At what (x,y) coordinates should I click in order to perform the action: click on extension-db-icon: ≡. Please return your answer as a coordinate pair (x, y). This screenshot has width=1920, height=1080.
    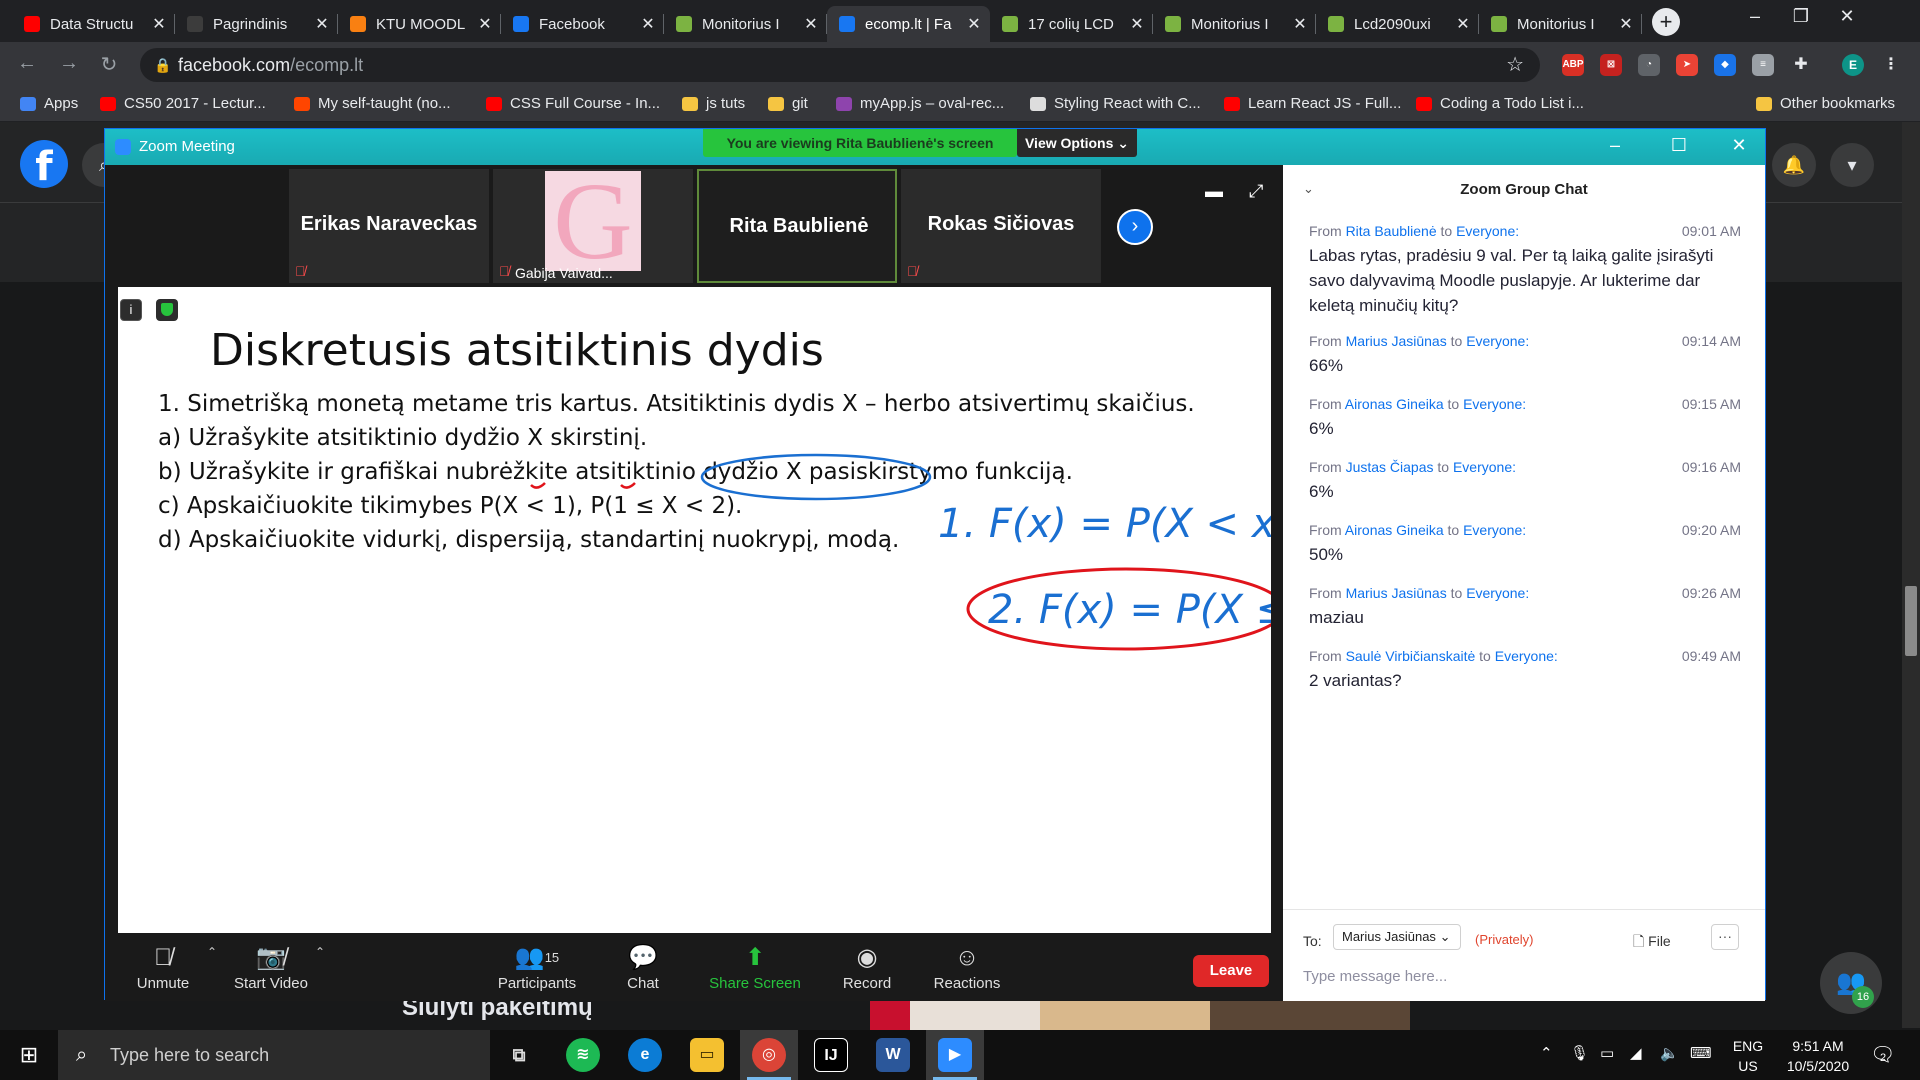
    Looking at the image, I should click on (1763, 65).